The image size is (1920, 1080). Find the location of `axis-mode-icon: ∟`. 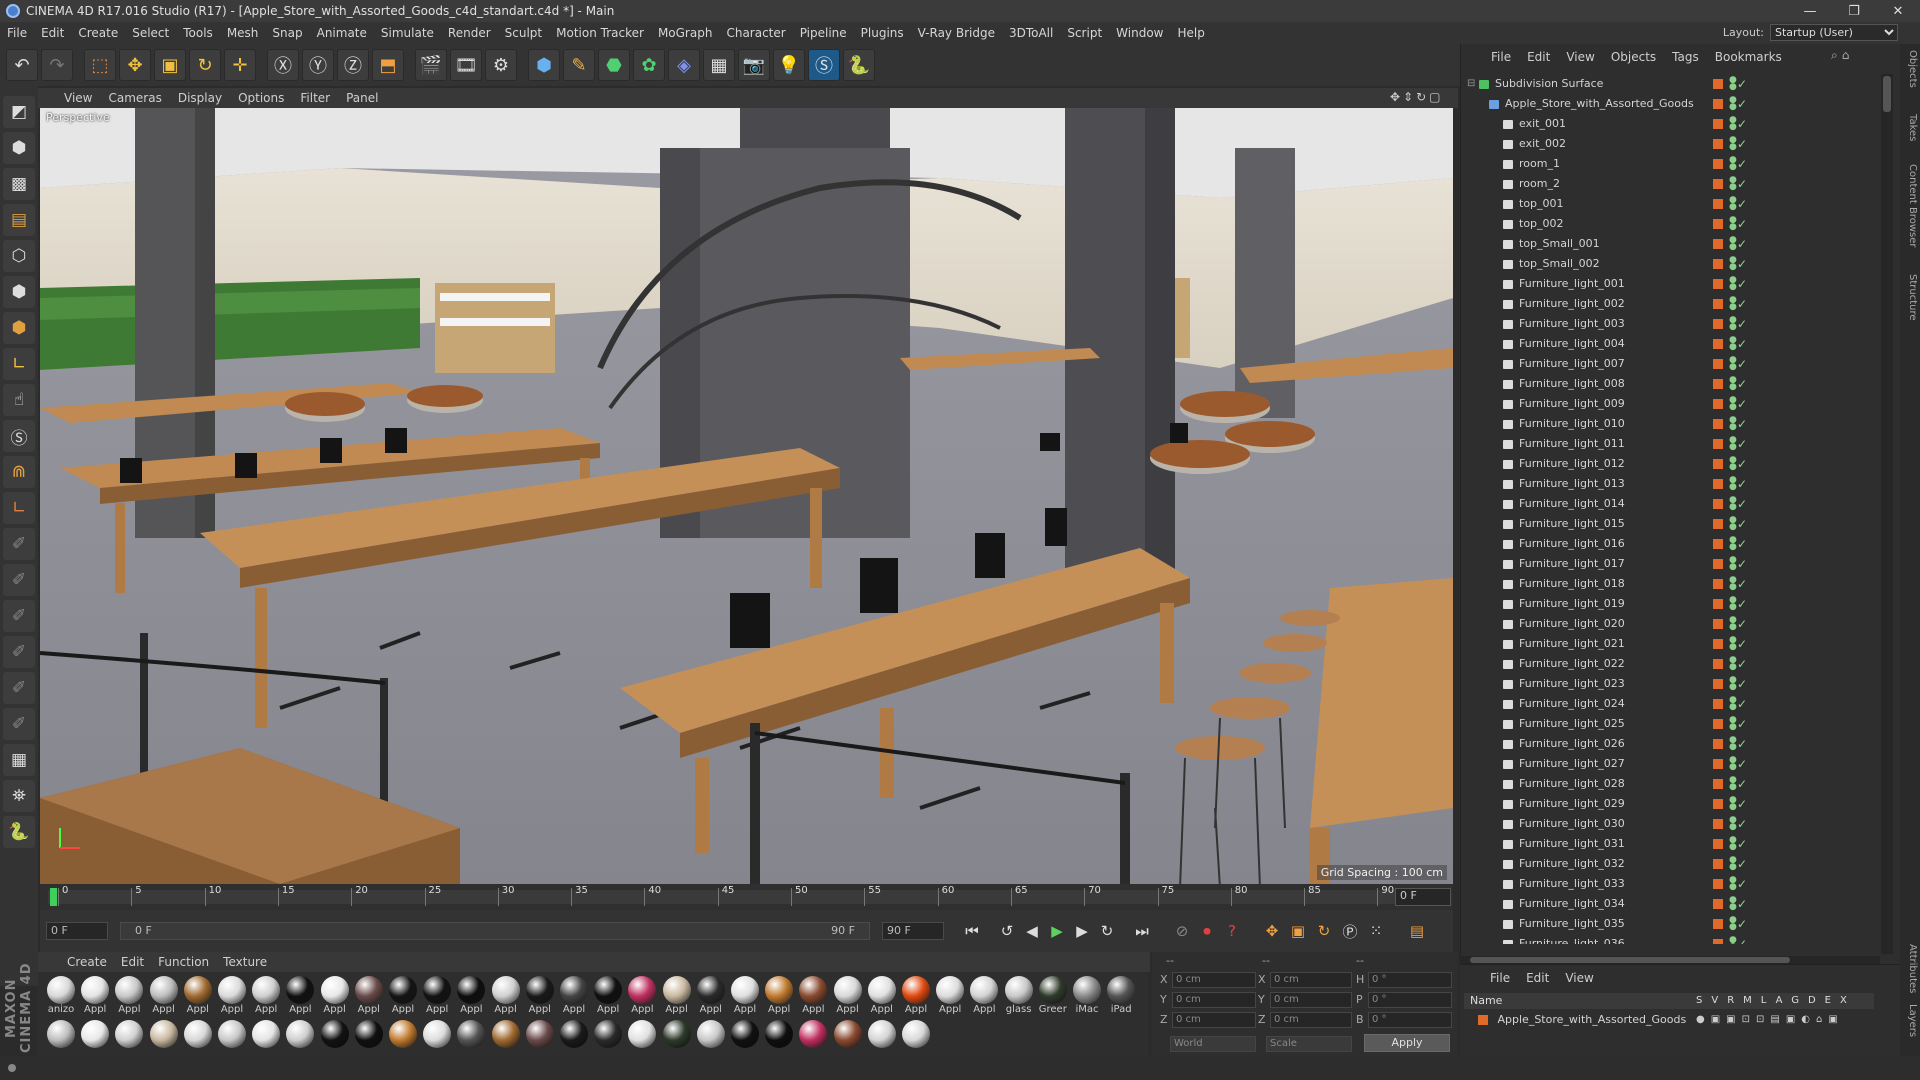

axis-mode-icon: ∟ is located at coordinates (19, 364).